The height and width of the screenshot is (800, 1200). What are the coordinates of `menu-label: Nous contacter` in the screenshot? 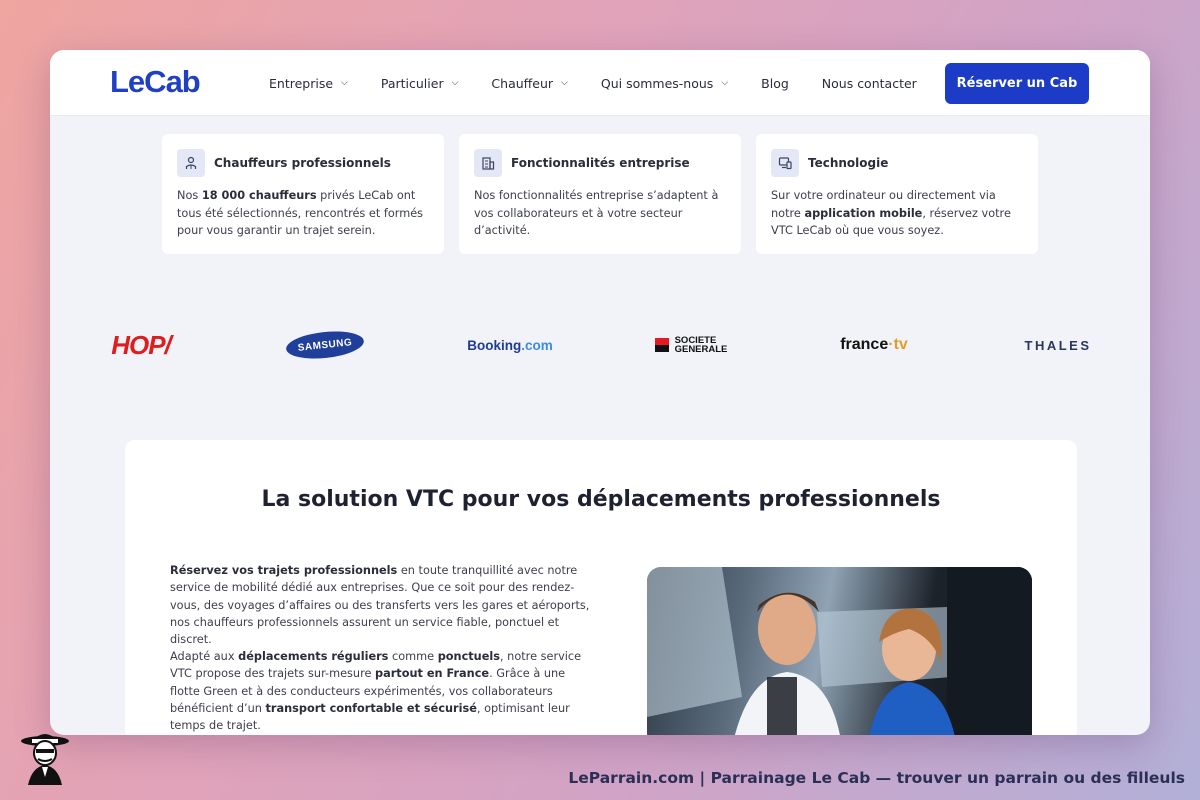 It's located at (869, 83).